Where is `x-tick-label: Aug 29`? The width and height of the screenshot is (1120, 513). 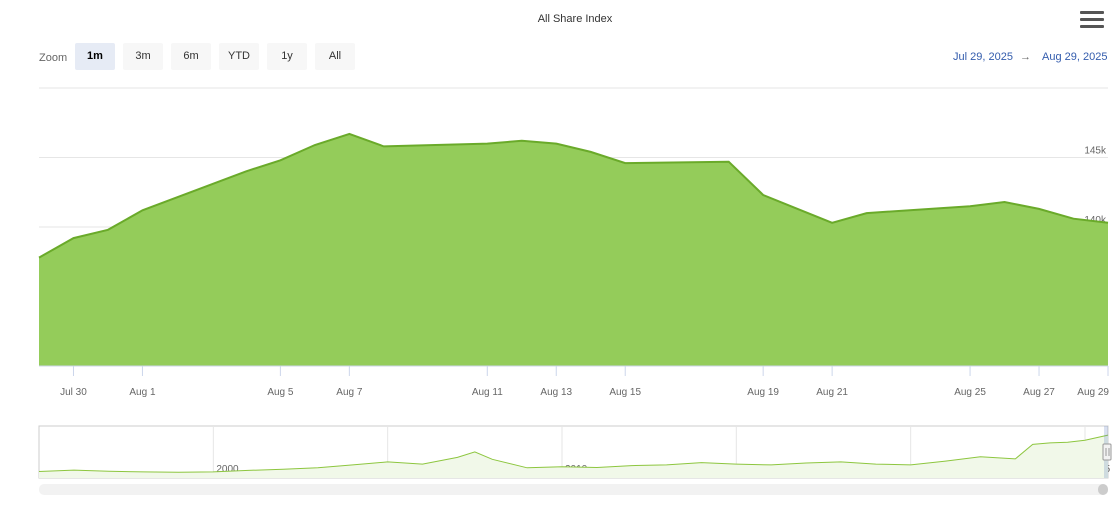 x-tick-label: Aug 29 is located at coordinates (1093, 392).